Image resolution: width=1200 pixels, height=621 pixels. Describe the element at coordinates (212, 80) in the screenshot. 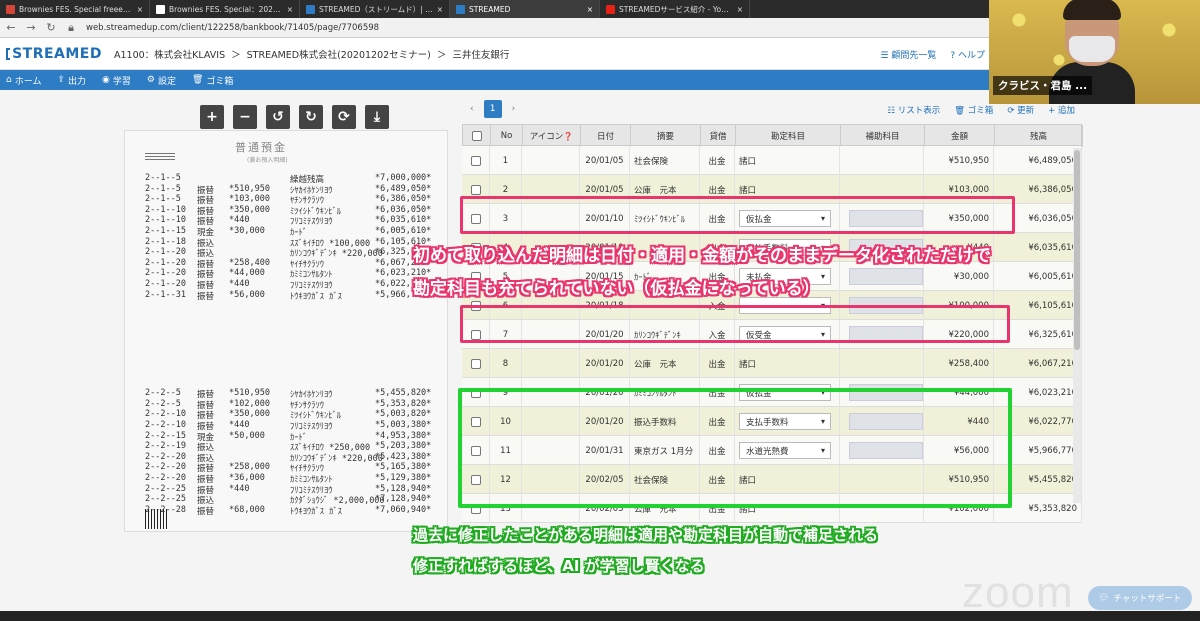

I see `nav-trash: 🗑︎ ゴミ箱` at that location.